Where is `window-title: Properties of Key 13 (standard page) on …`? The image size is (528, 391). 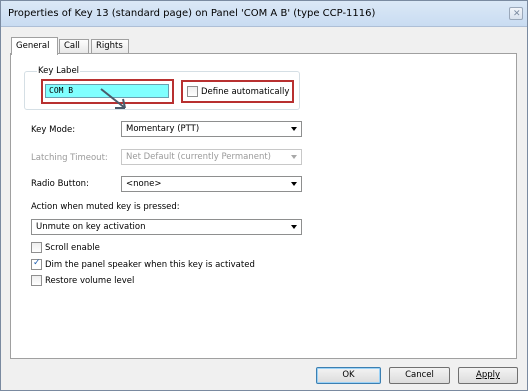 window-title: Properties of Key 13 (standard page) on … is located at coordinates (192, 13).